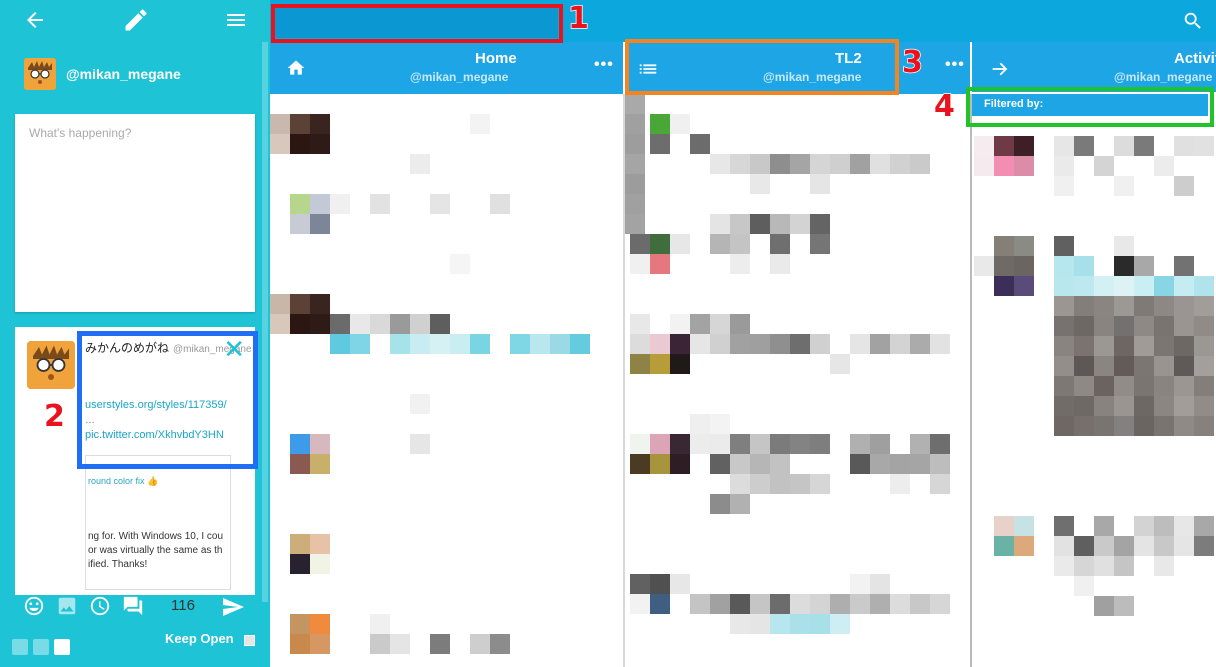 Image resolution: width=1216 pixels, height=667 pixels. Describe the element at coordinates (41, 647) in the screenshot. I see `layout-grid-icon` at that location.